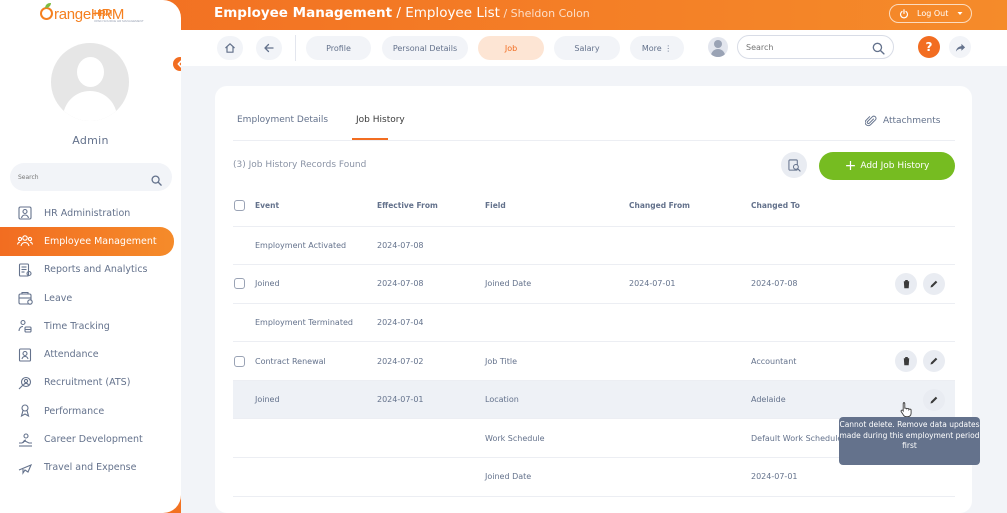 This screenshot has width=1007, height=513. I want to click on caret-down-icon, so click(960, 13).